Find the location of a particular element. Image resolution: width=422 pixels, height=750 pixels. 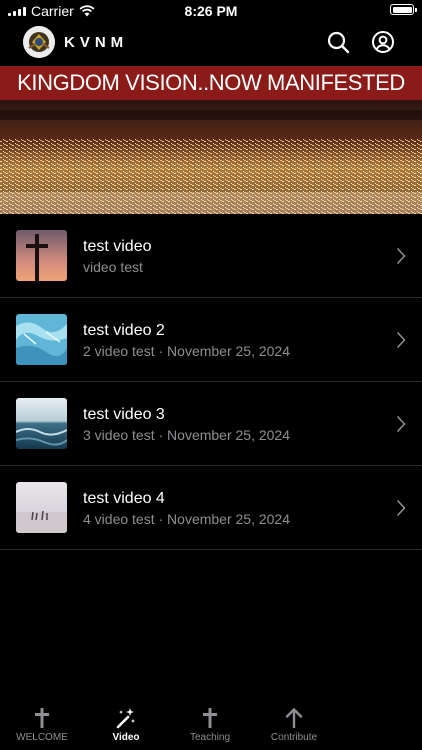

search-icon is located at coordinates (338, 42).